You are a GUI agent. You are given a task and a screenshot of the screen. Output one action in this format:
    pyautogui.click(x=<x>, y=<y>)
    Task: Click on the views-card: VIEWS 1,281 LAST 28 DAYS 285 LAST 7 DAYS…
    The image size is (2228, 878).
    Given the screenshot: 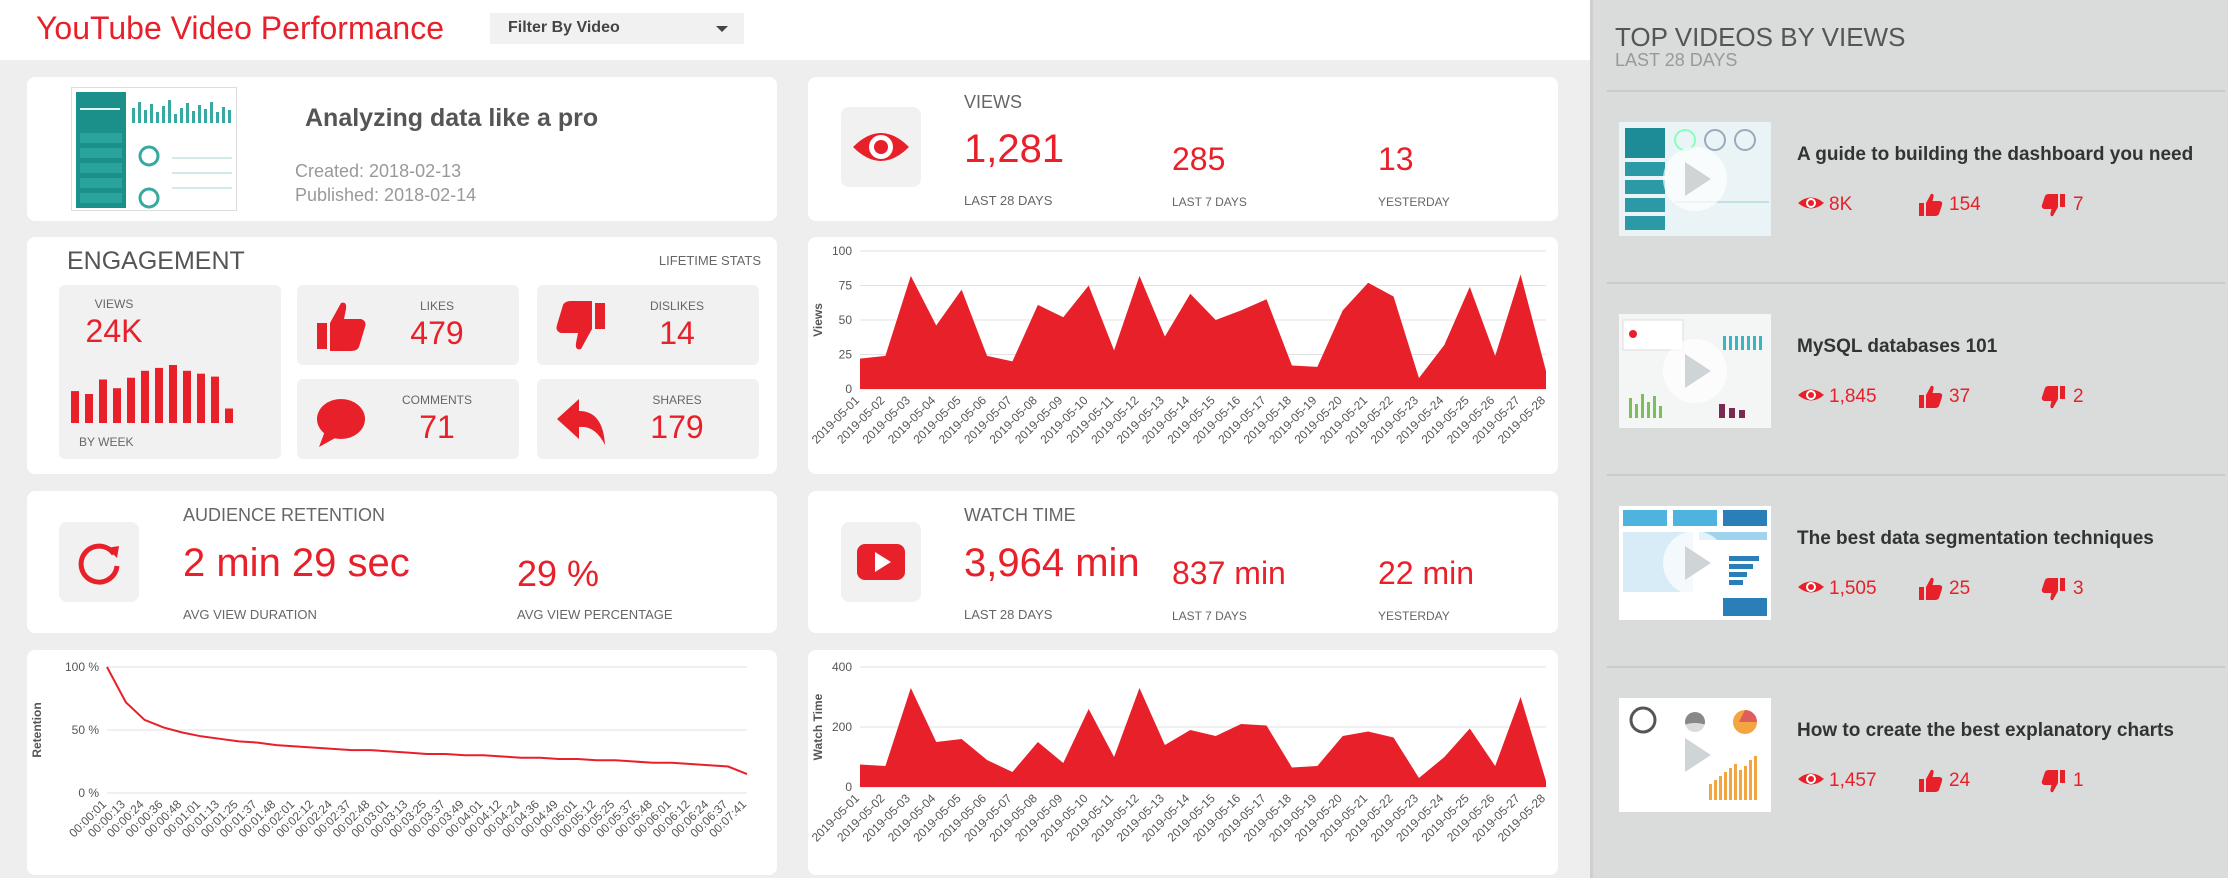 What is the action you would take?
    pyautogui.click(x=1183, y=149)
    